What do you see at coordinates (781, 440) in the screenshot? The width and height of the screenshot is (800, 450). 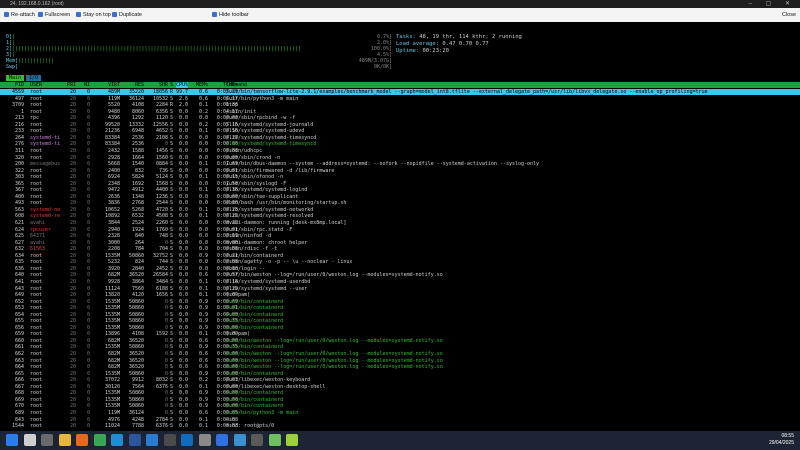 I see `clock: 08:55 29/04/2025` at bounding box center [781, 440].